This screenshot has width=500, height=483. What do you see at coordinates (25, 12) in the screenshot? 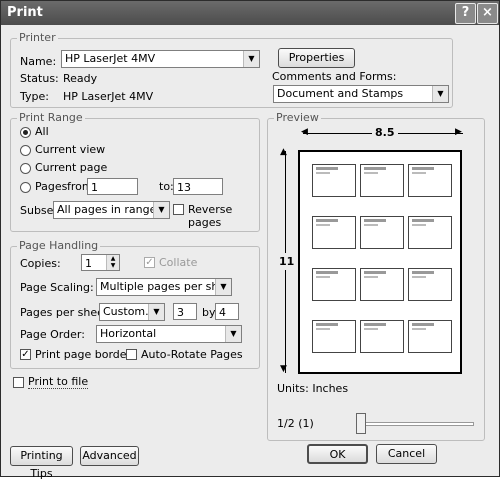
I see `window-title: Print` at bounding box center [25, 12].